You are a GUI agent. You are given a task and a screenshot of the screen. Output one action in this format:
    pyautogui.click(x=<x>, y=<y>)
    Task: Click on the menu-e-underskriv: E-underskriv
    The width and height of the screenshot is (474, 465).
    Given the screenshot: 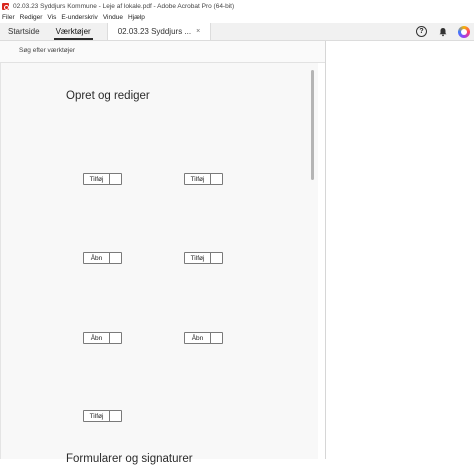 What is the action you would take?
    pyautogui.click(x=79, y=17)
    